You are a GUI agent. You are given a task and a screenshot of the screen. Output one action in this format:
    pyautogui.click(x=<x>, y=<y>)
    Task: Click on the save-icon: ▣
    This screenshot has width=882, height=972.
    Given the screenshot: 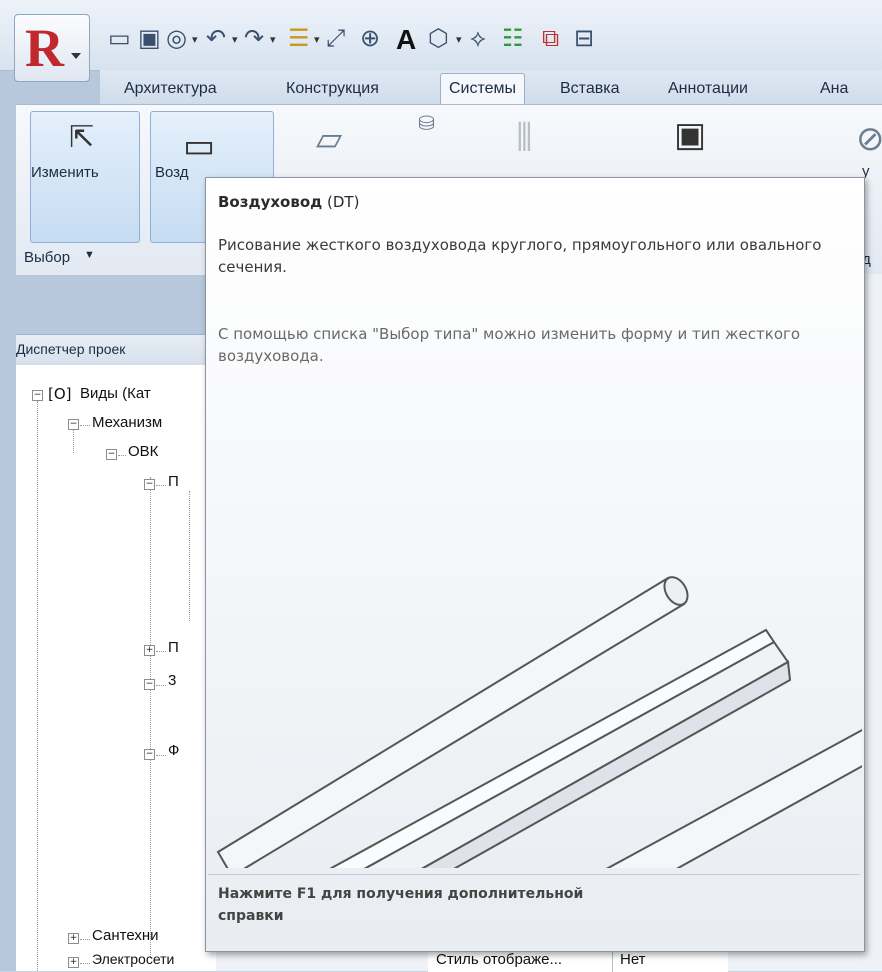 What is the action you would take?
    pyautogui.click(x=149, y=38)
    